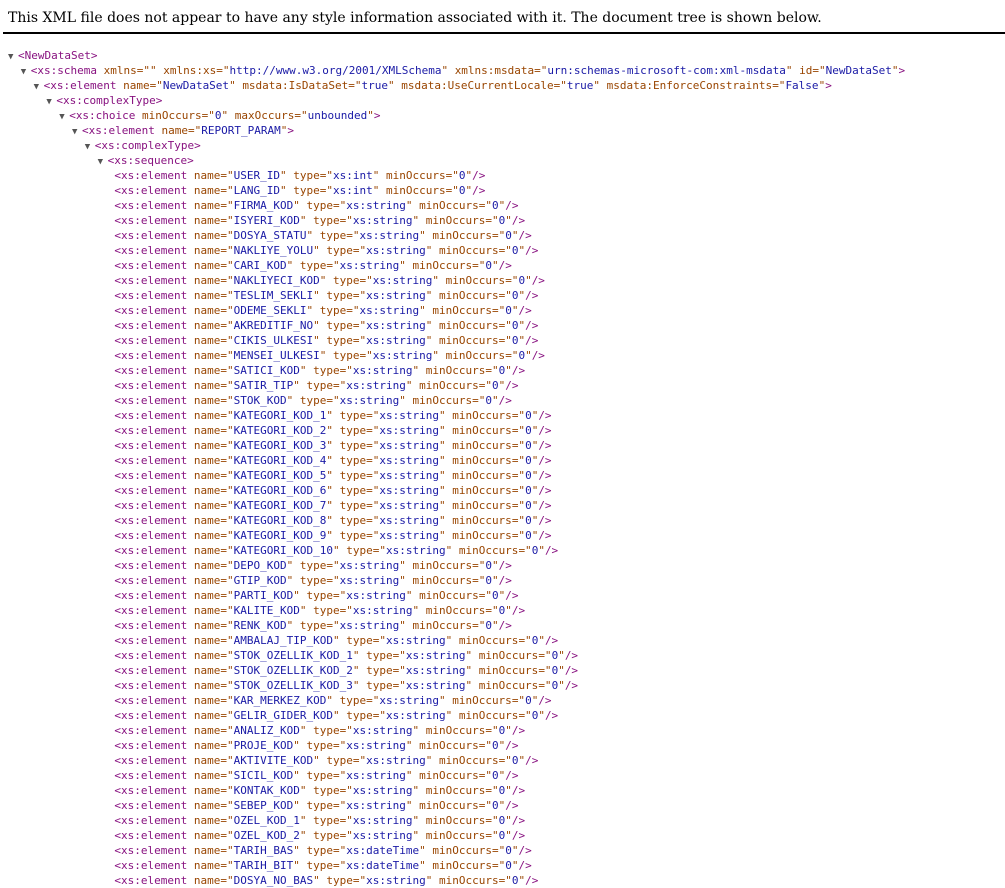 Image resolution: width=1005 pixels, height=888 pixels. Describe the element at coordinates (256, 190) in the screenshot. I see `xml-attribute-value: LANG_ID` at that location.